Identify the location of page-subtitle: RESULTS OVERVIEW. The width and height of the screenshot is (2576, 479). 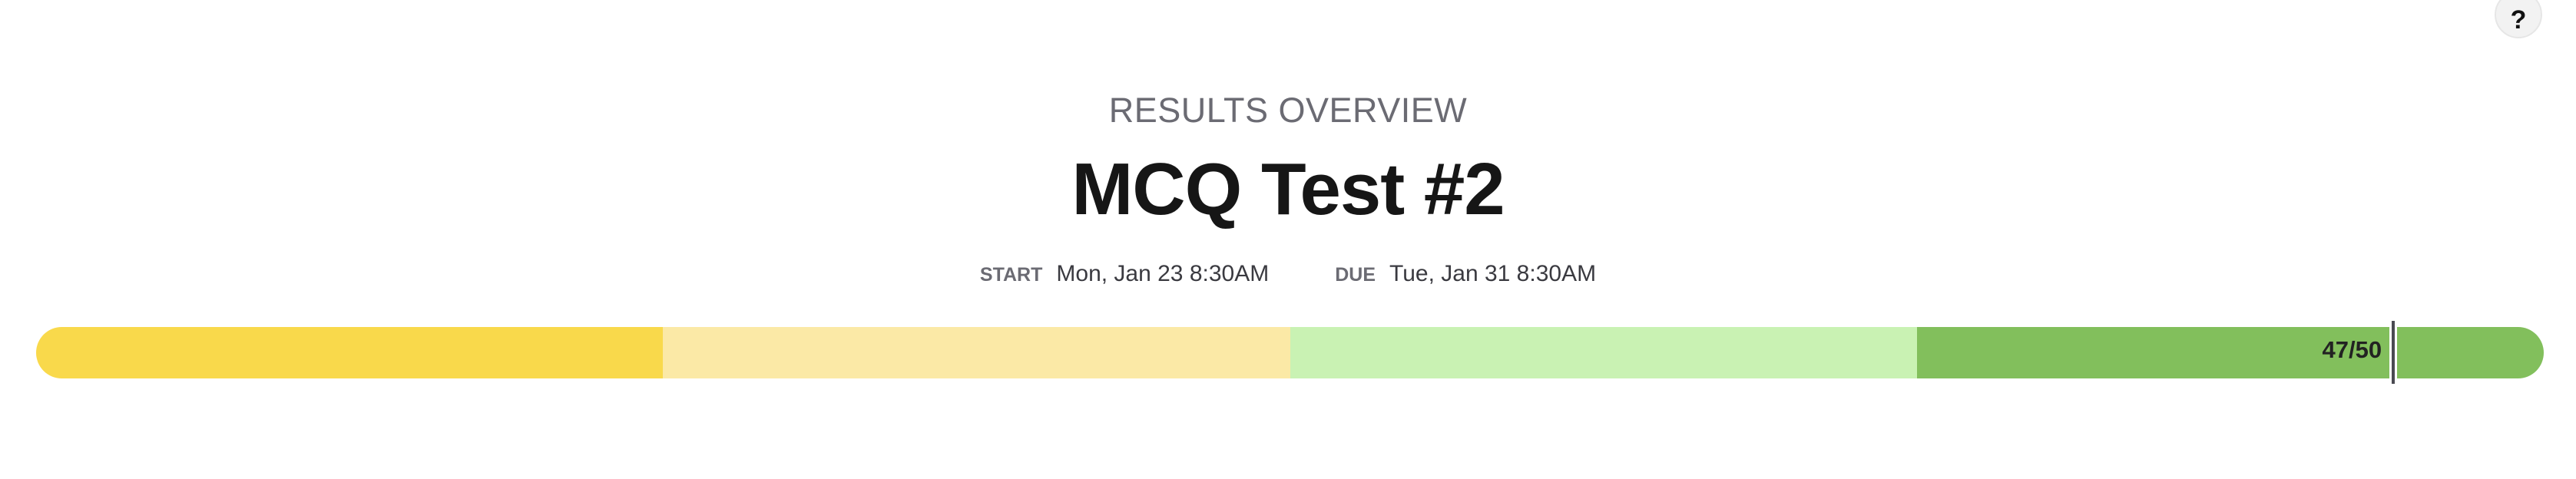
(1288, 110).